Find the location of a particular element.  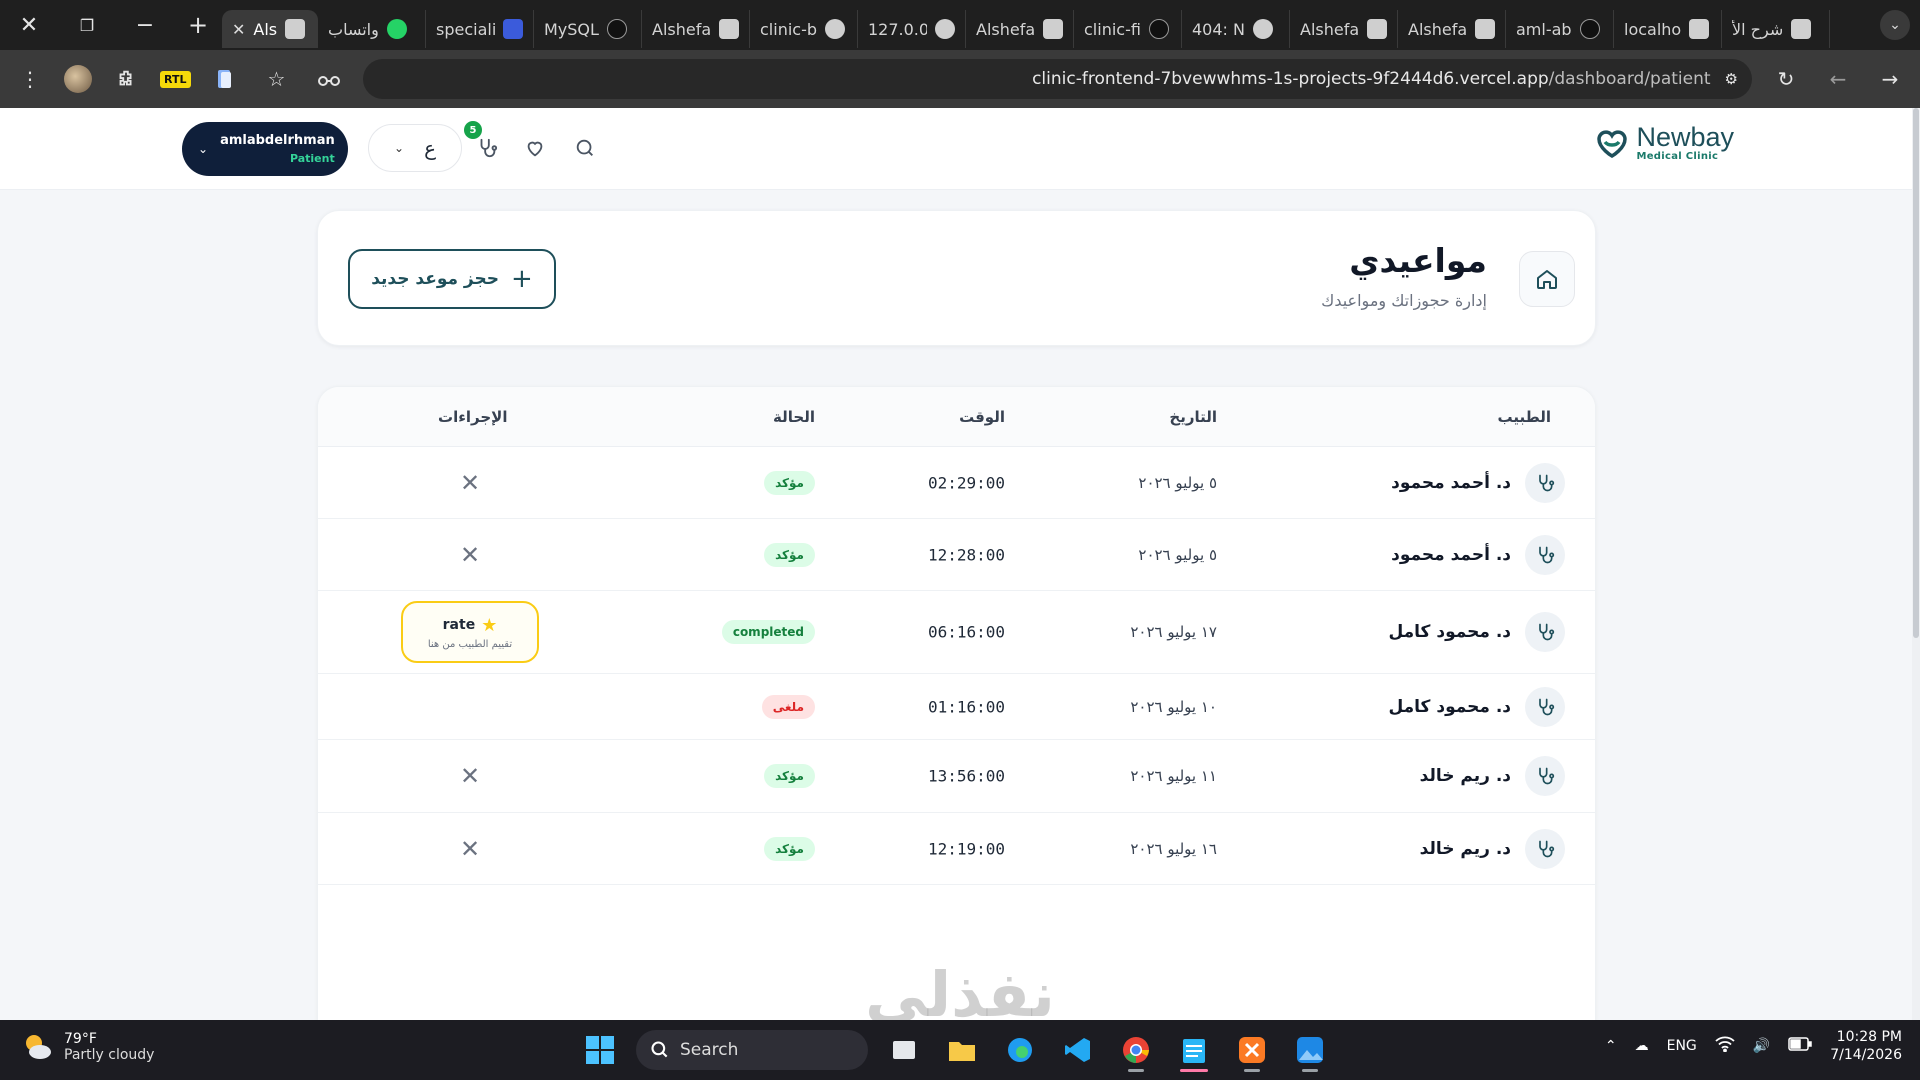

minimize-window-icon: − is located at coordinates (145, 25).